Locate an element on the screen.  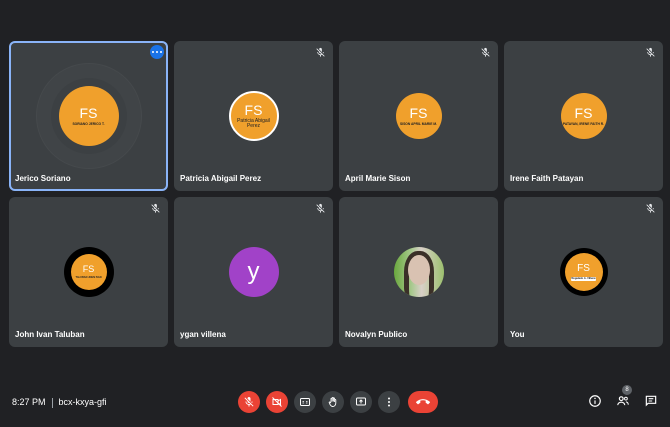
meeting-info: 8:27 PM bcx-kxya-gfi is located at coordinates (59, 402).